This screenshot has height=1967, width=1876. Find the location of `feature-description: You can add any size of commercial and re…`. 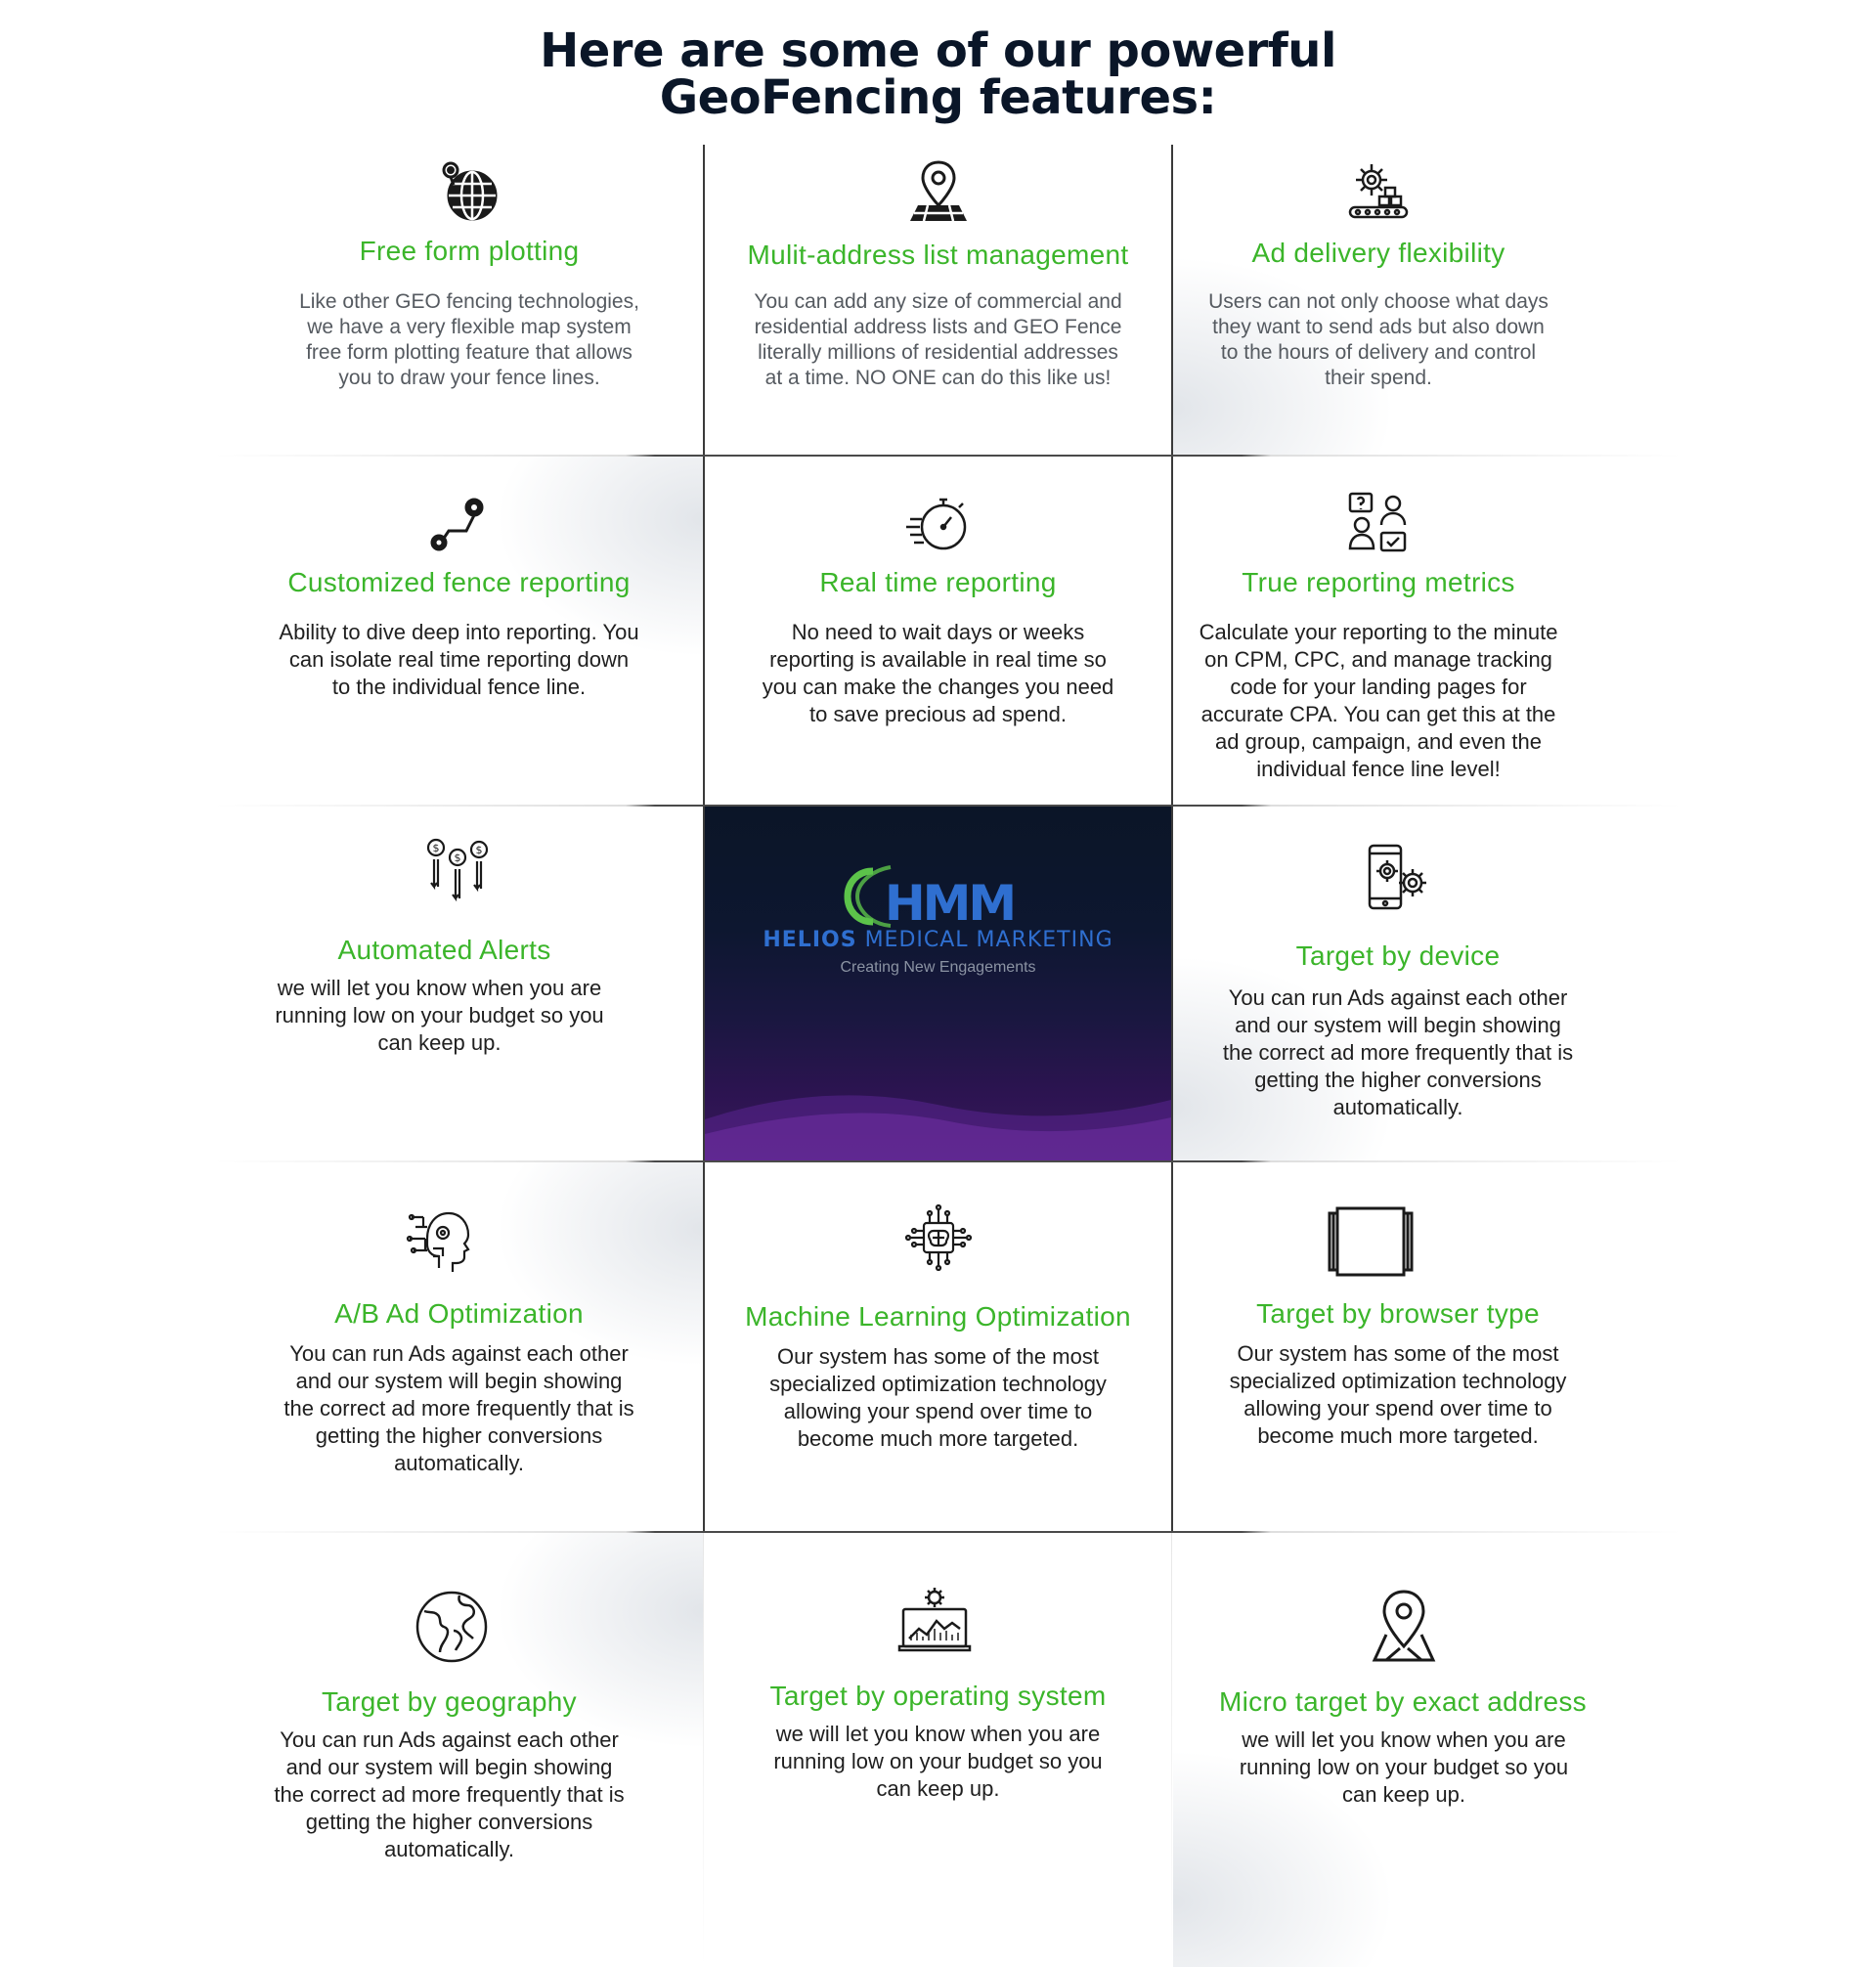

feature-description: You can add any size of commercial and re… is located at coordinates (938, 339).